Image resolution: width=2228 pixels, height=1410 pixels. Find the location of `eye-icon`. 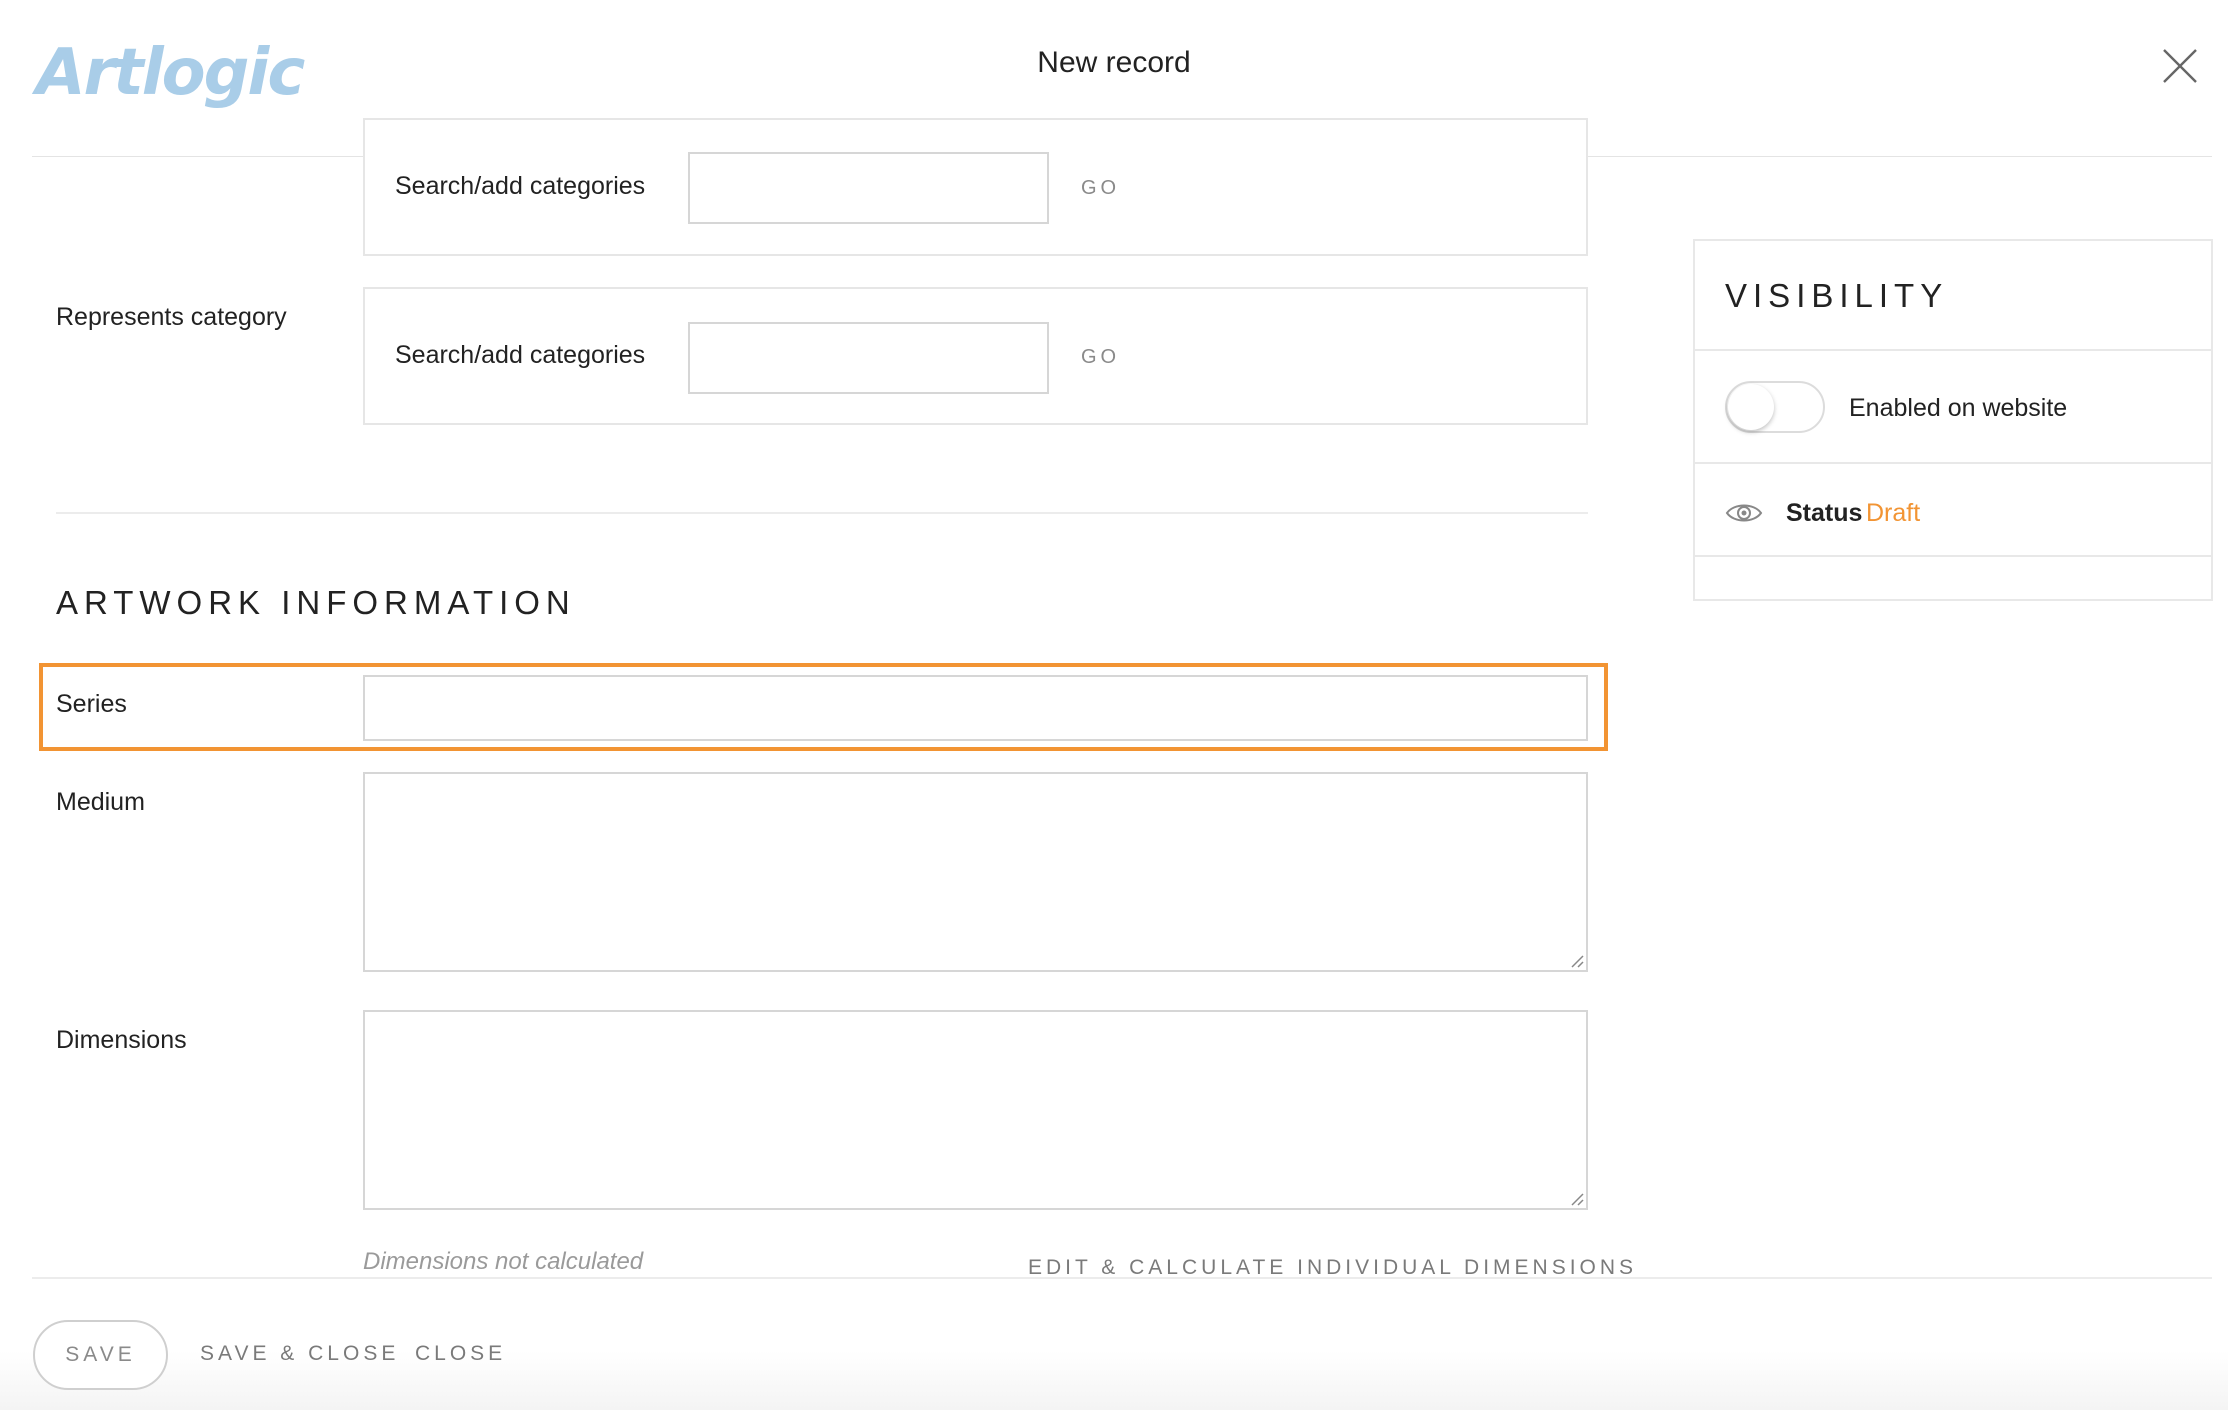

eye-icon is located at coordinates (1744, 513).